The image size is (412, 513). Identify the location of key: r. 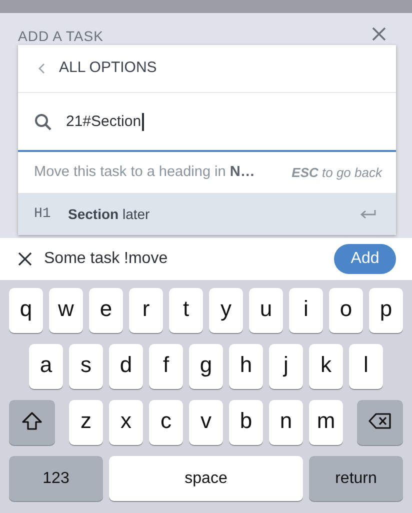
(146, 310).